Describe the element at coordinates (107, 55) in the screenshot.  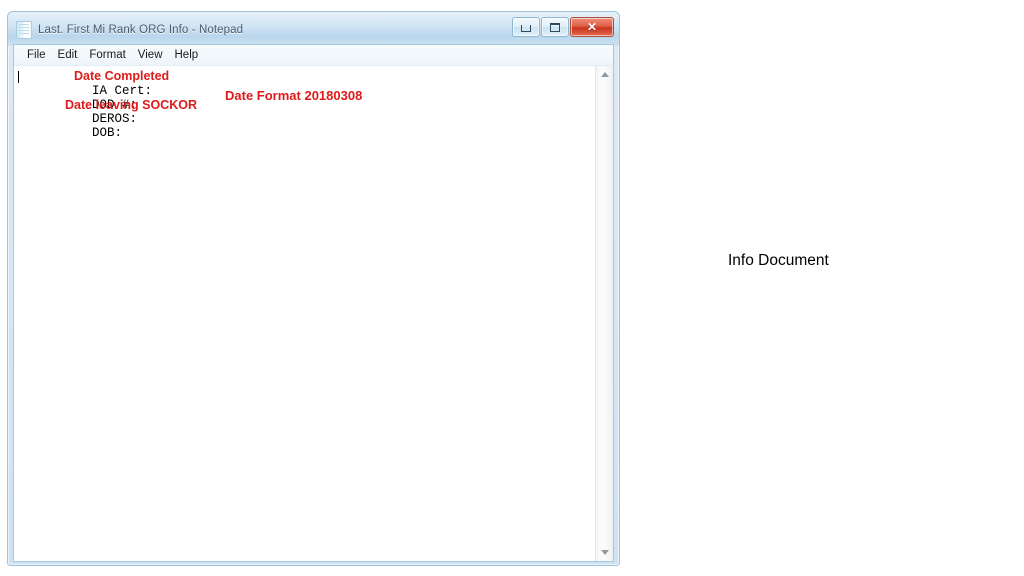
I see `menu-item-format: Format` at that location.